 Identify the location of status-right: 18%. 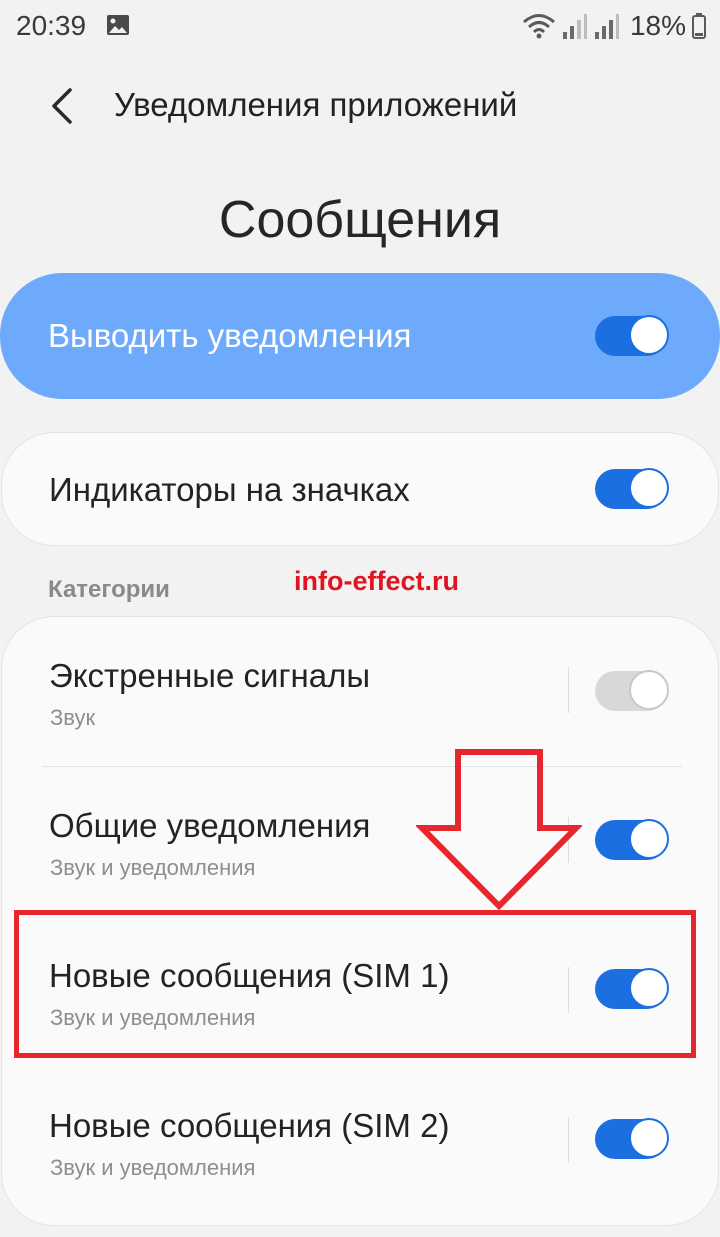
(614, 26).